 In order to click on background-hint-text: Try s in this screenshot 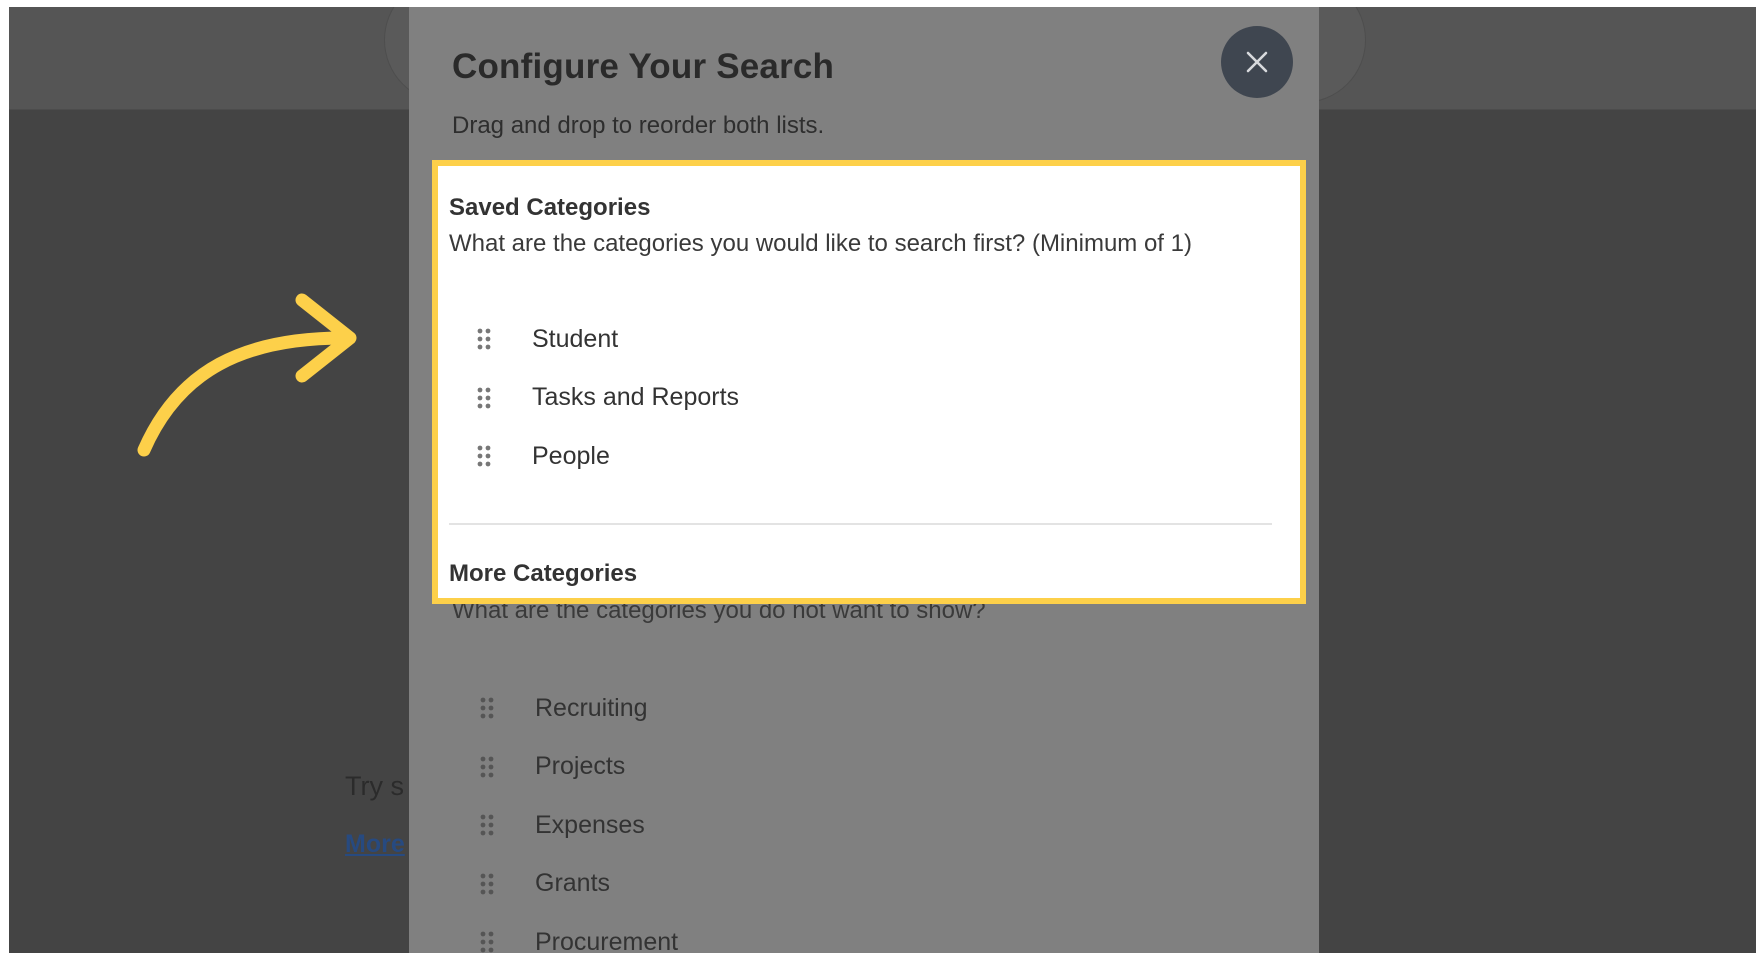, I will do `click(374, 786)`.